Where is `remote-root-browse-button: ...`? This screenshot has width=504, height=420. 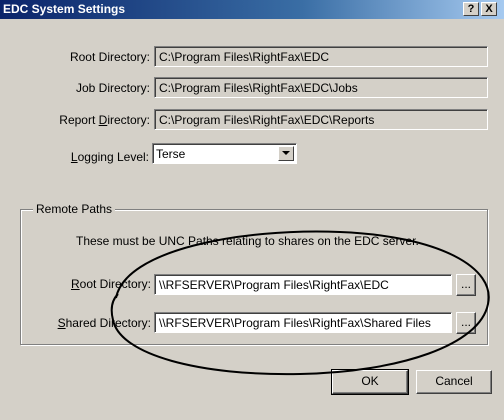 remote-root-browse-button: ... is located at coordinates (466, 285).